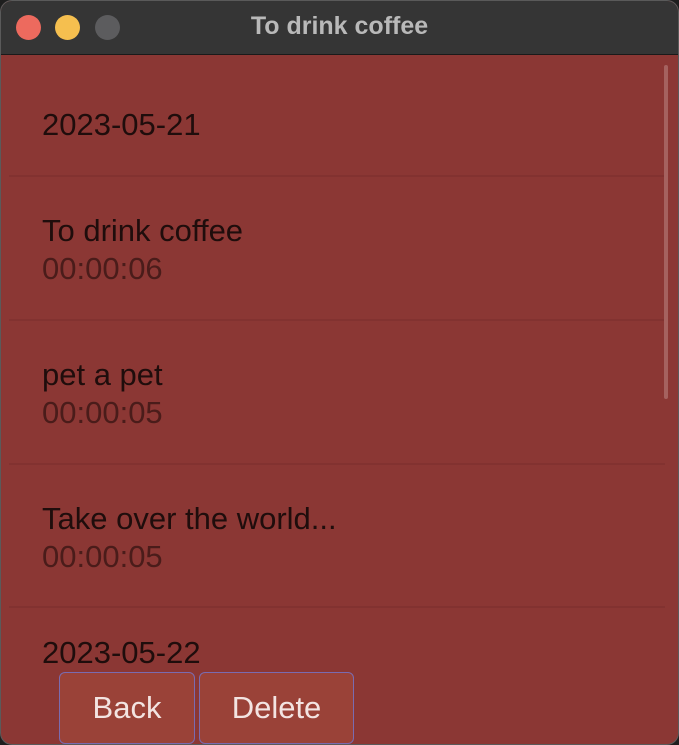 Image resolution: width=679 pixels, height=745 pixels. Describe the element at coordinates (127, 708) in the screenshot. I see `back-button: Back` at that location.